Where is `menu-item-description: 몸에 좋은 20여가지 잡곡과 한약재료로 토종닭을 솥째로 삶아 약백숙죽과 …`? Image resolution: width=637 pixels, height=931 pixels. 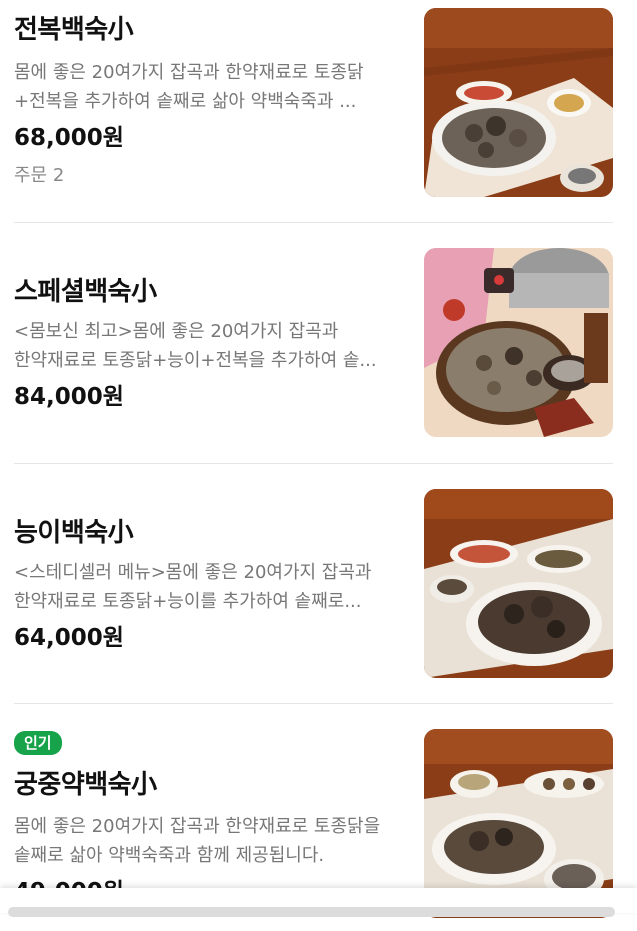 menu-item-description: 몸에 좋은 20여가지 잡곡과 한약재료로 토종닭을 솥째로 삶아 약백숙죽과 … is located at coordinates (197, 841).